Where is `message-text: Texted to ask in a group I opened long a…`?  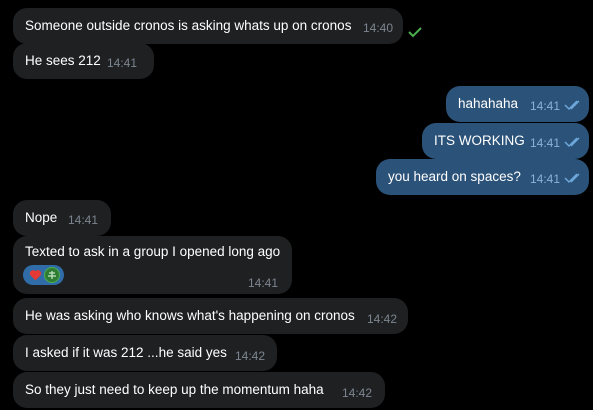 message-text: Texted to ask in a group I opened long a… is located at coordinates (153, 251).